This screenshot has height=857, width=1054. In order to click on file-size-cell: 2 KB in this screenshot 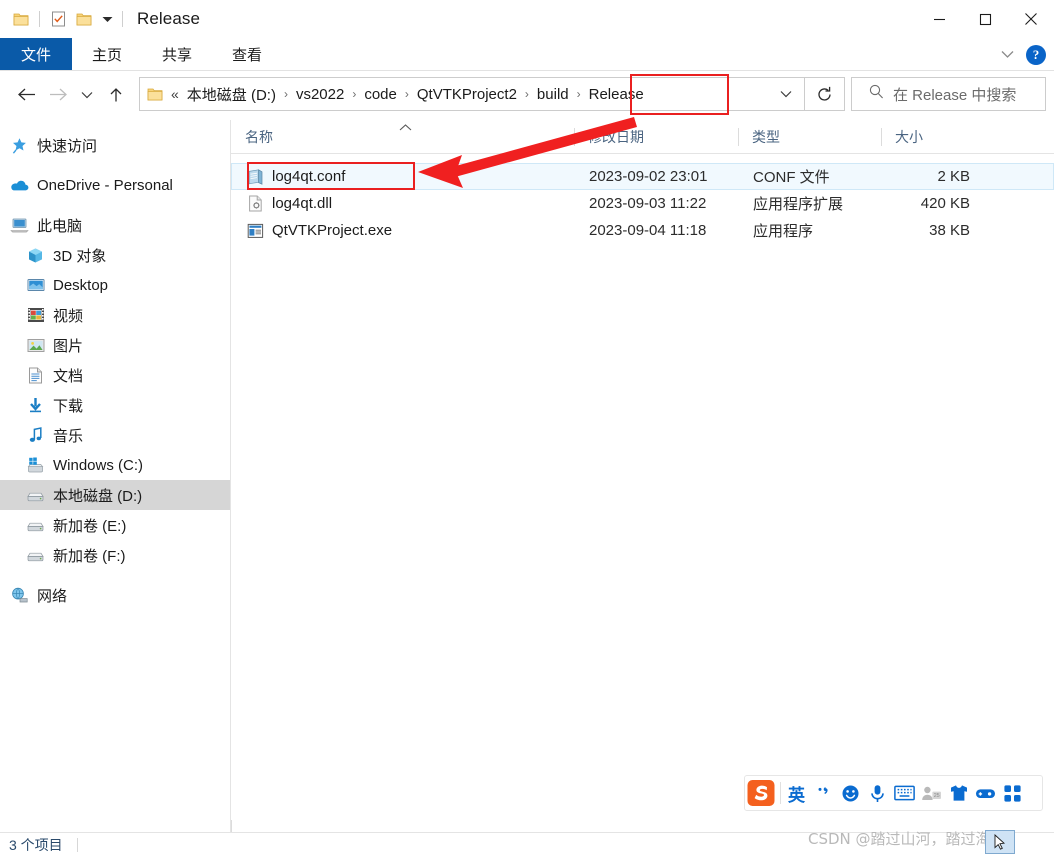, I will do `click(953, 176)`.